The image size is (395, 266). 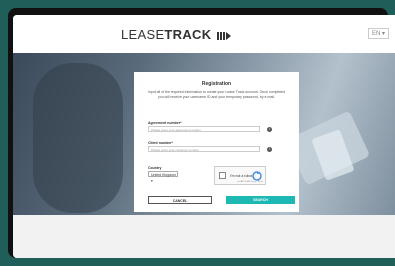 What do you see at coordinates (222, 175) in the screenshot?
I see `captcha-checkbox` at bounding box center [222, 175].